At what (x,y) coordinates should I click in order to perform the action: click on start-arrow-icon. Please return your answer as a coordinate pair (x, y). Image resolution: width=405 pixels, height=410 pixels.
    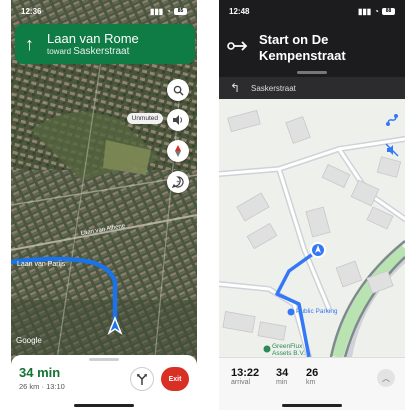
    Looking at the image, I should click on (237, 46).